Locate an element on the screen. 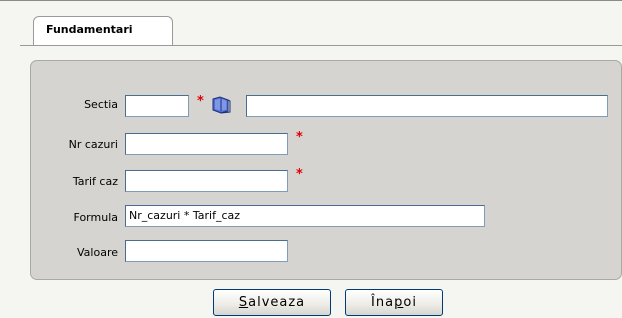  lookup-book-icon is located at coordinates (221, 105).